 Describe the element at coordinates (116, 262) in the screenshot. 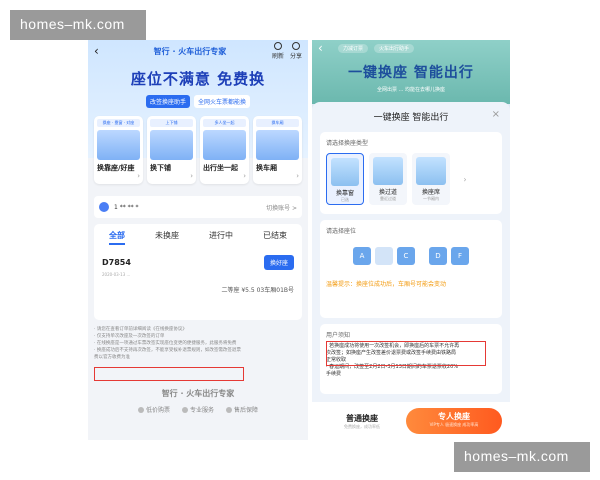

I see `train-number: D7854` at that location.